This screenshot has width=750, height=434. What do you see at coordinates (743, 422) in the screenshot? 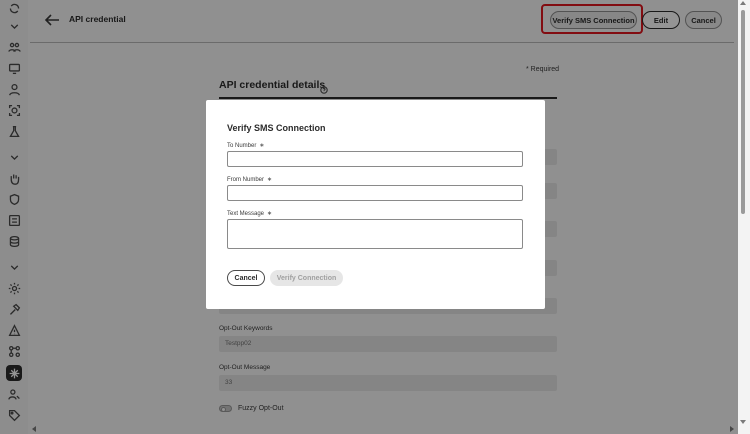
I see `scroll-down-arrow` at bounding box center [743, 422].